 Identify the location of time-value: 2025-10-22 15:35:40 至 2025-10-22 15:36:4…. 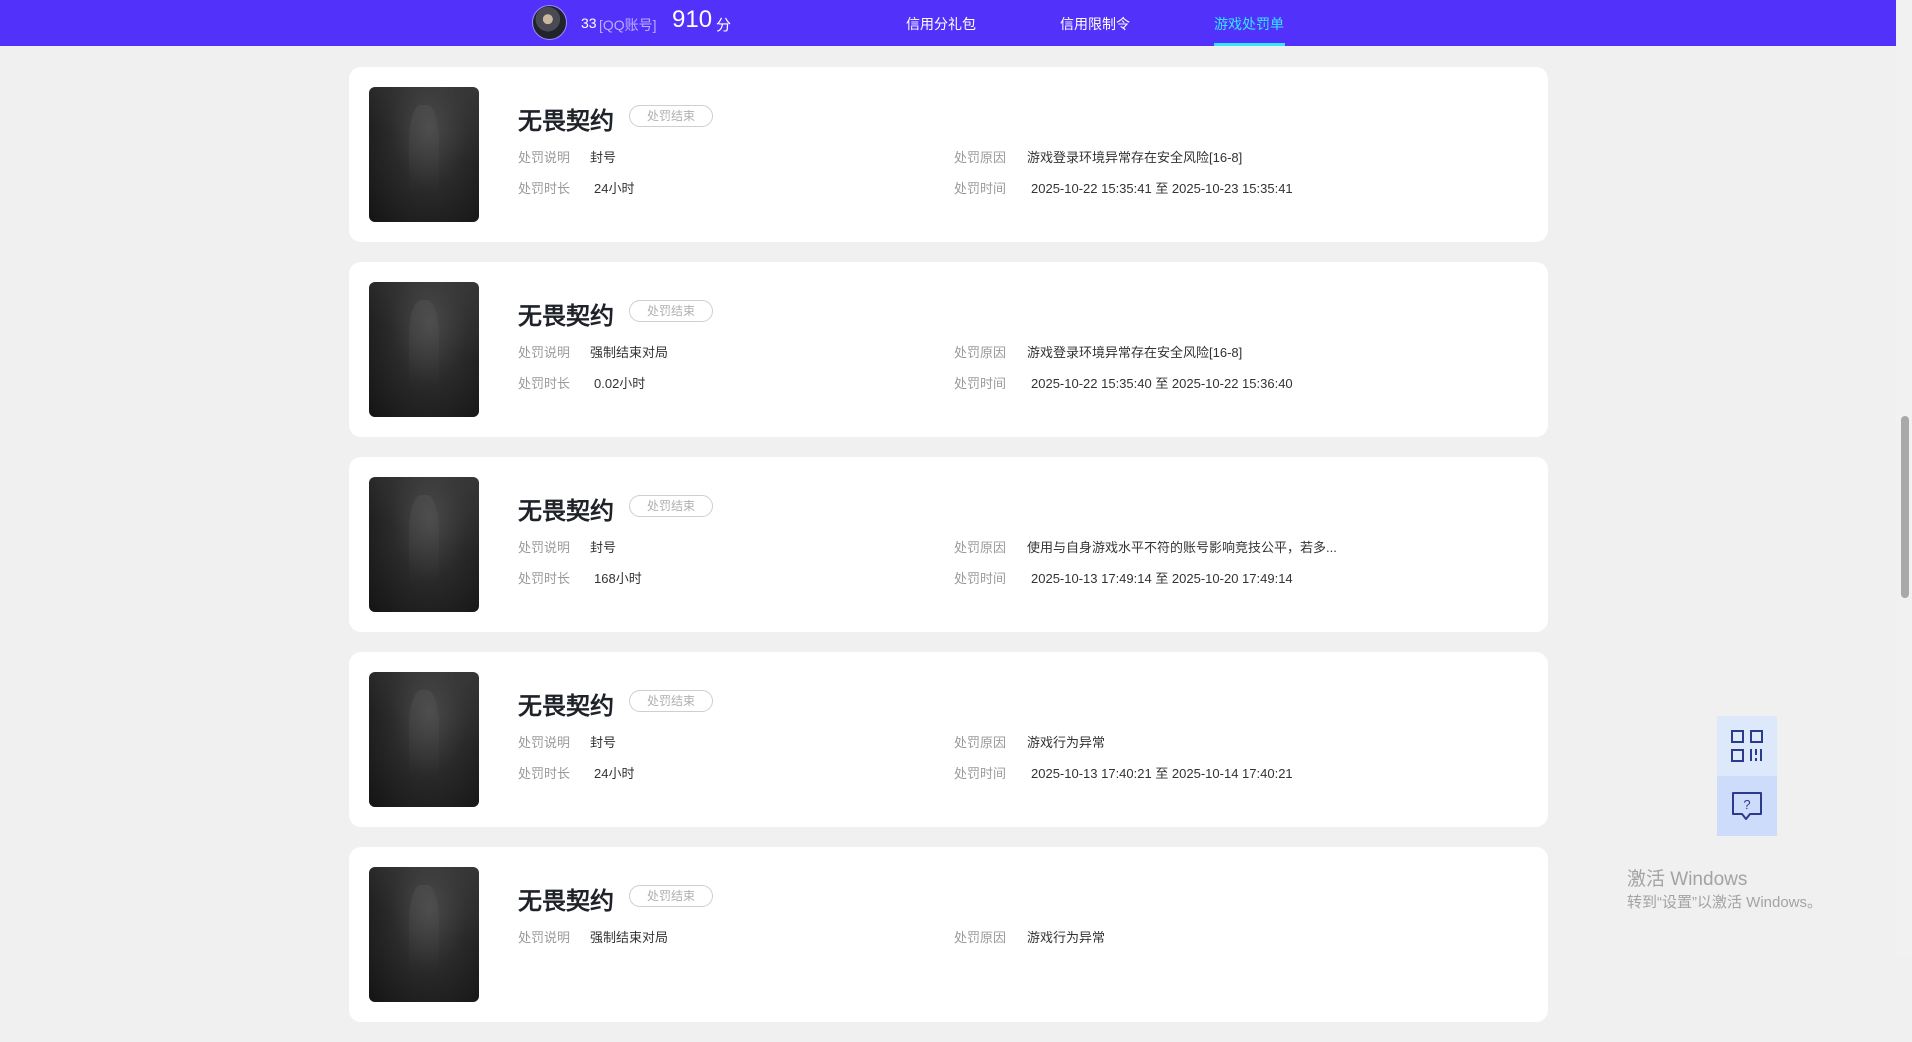
(1162, 383).